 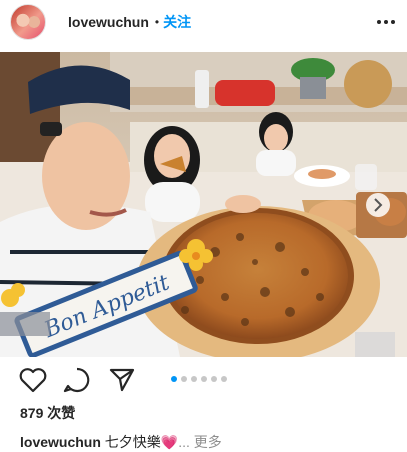 What do you see at coordinates (108, 22) in the screenshot?
I see `post-username: lovewuchun` at bounding box center [108, 22].